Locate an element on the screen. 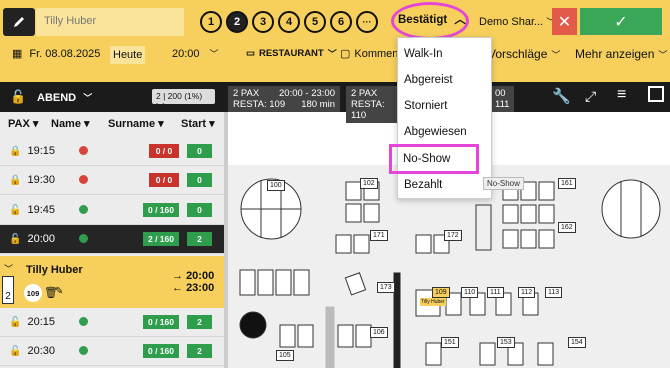  date-picker: ▦ Fr. 08.08.2025 is located at coordinates (56, 54).